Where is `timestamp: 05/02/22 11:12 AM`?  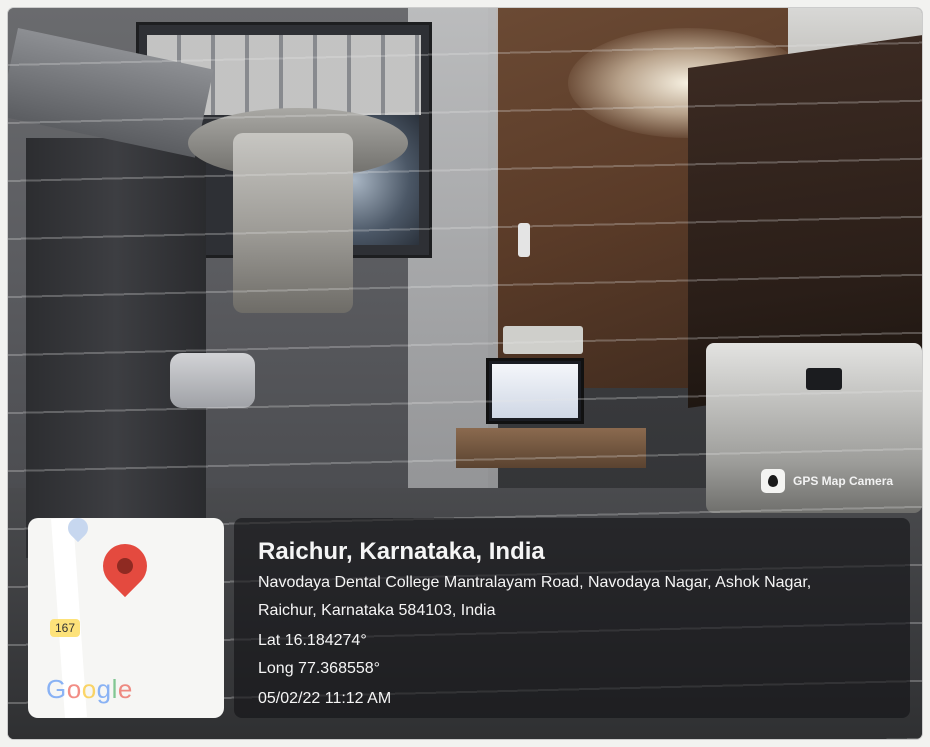
timestamp: 05/02/22 11:12 AM is located at coordinates (325, 698).